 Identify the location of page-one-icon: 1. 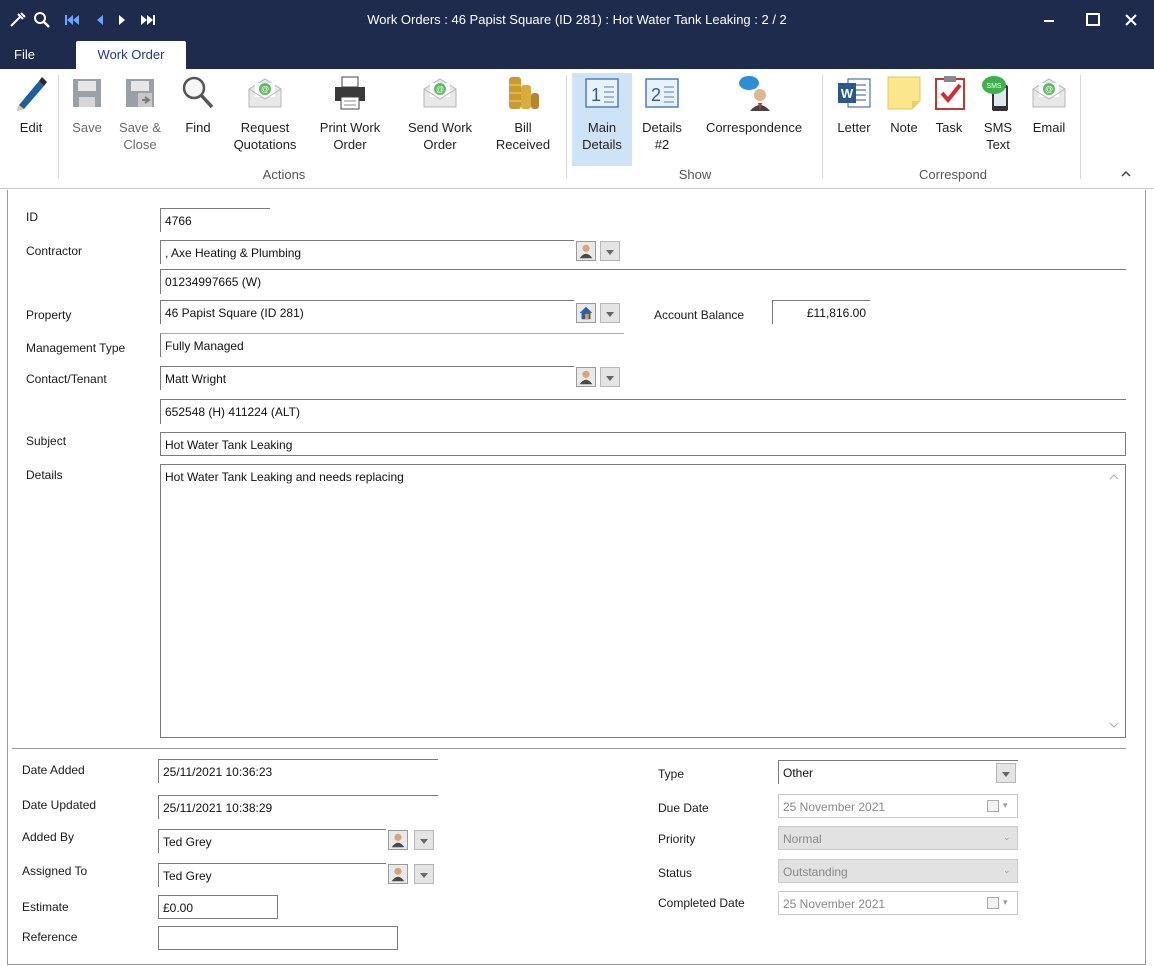
(602, 93).